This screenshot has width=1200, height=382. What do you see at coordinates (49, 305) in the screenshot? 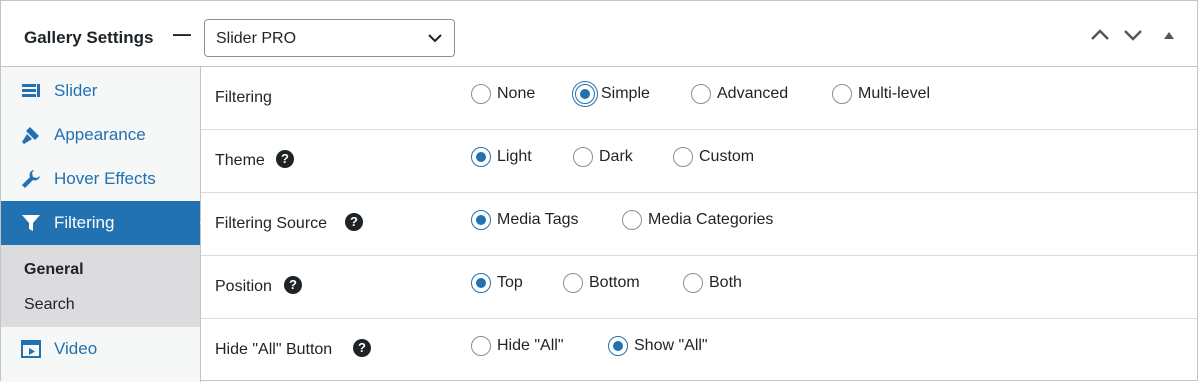
I see `submenu-item-search: Search` at bounding box center [49, 305].